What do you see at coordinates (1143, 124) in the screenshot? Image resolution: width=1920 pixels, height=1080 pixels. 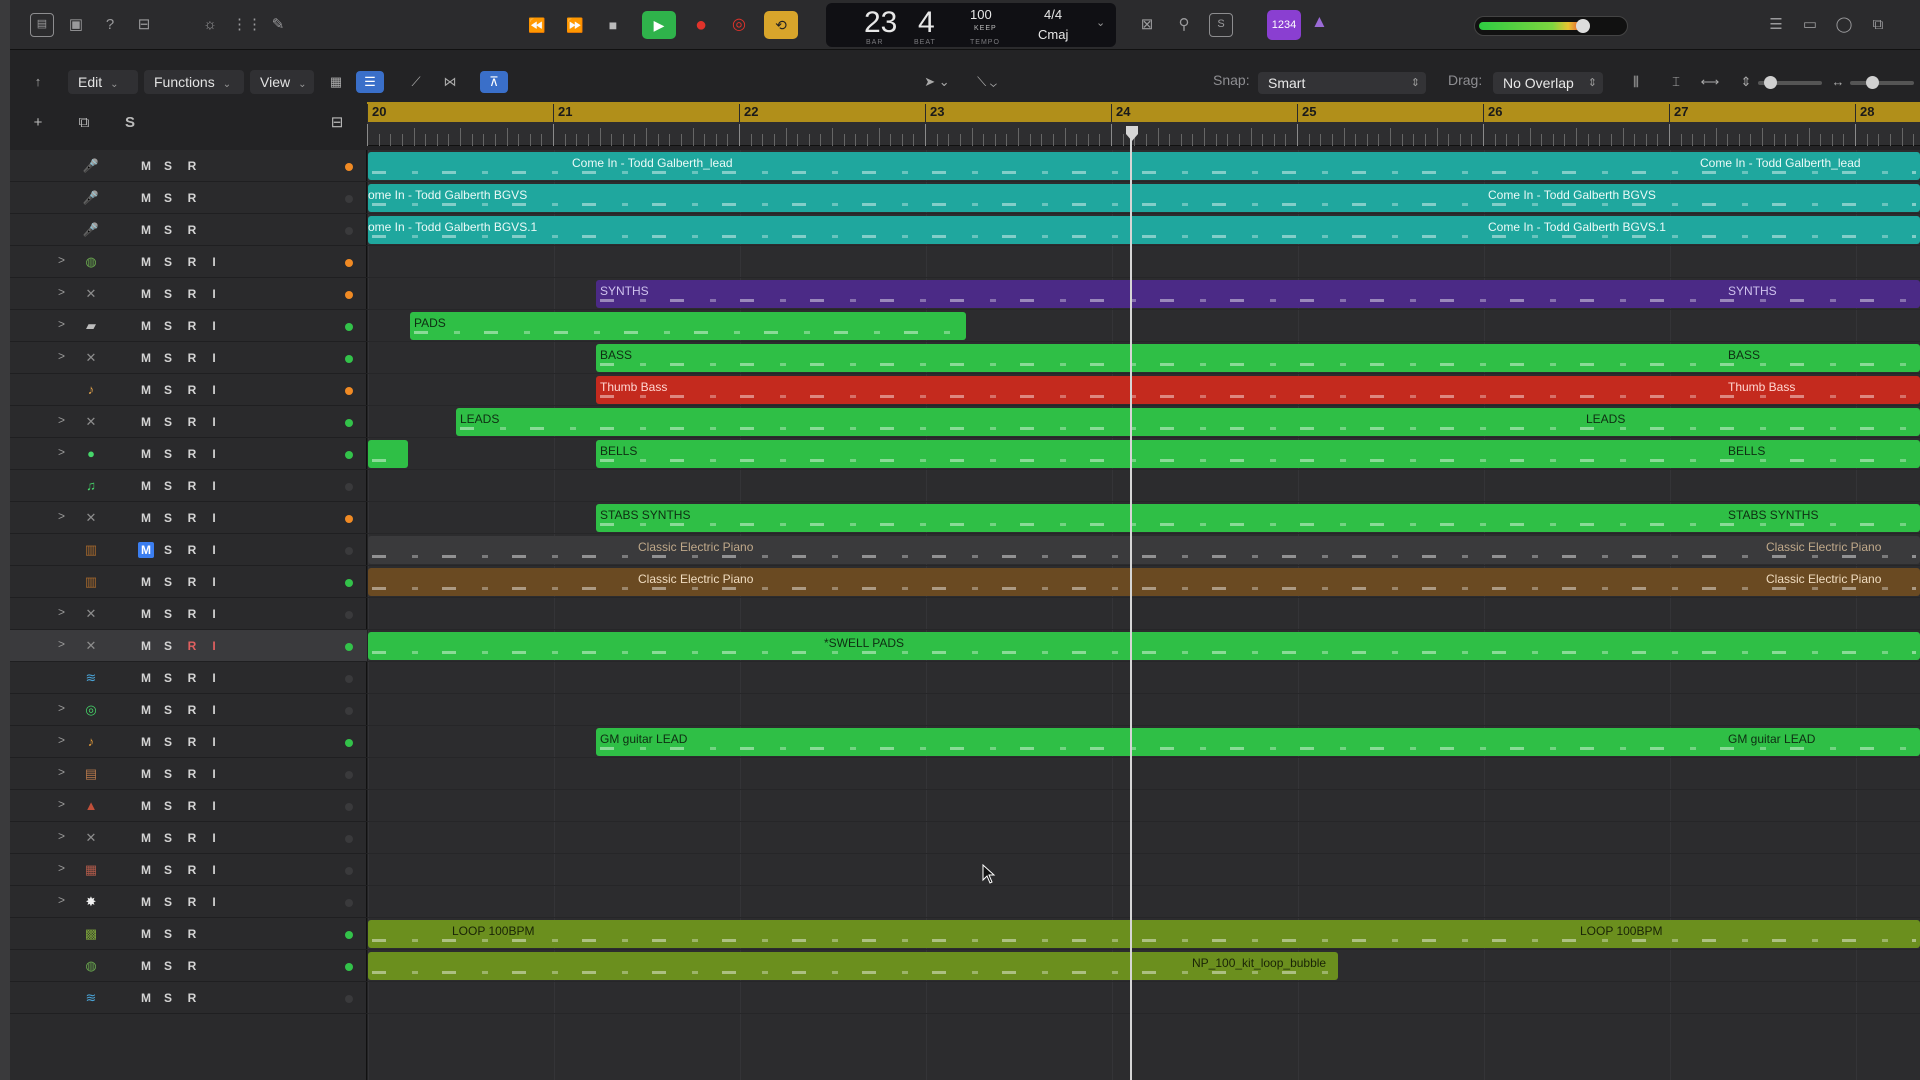 I see `timeline-ruler: 20 21 22 23 24 25 26 27 28` at bounding box center [1143, 124].